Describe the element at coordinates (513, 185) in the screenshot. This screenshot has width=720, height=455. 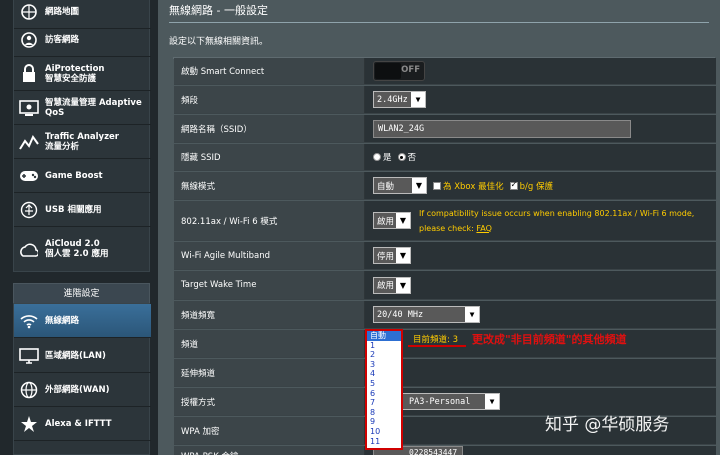
I see `bg-protection-checkbox` at that location.